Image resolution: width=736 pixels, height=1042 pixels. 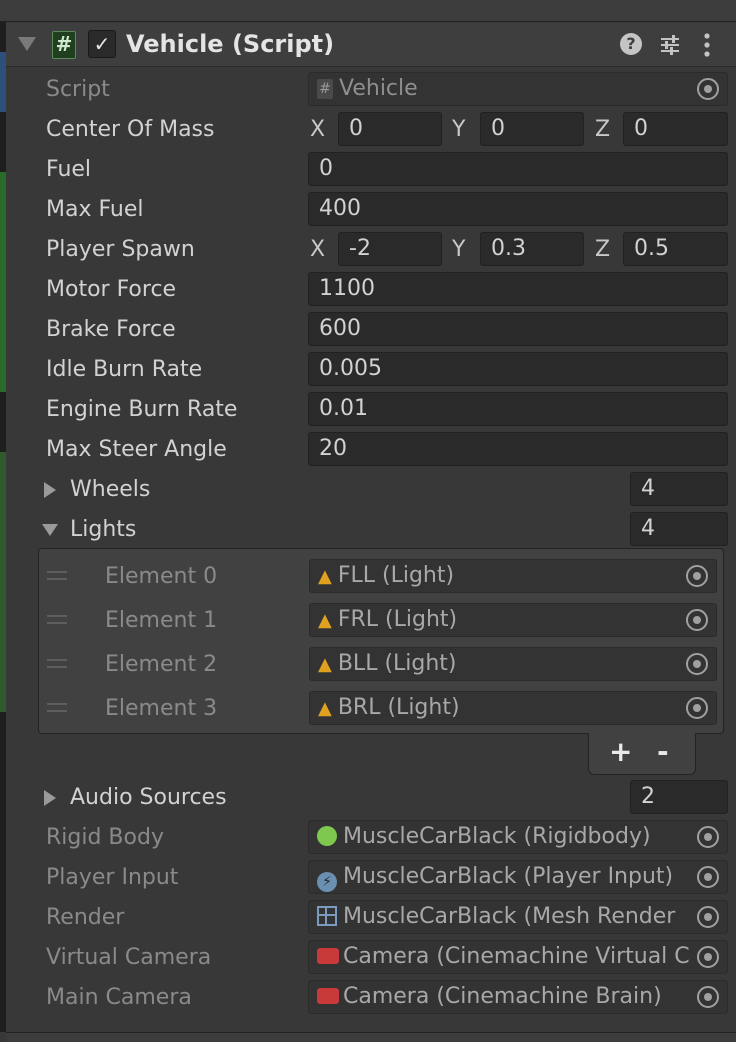 I want to click on main-camera-field: Camera (Cinemachine Brain), so click(x=518, y=997).